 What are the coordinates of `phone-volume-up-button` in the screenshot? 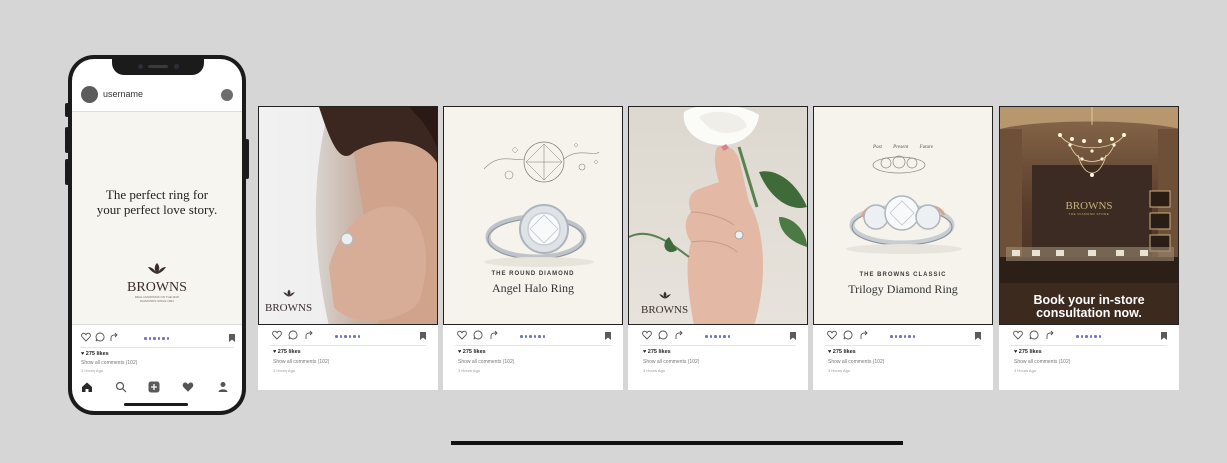 It's located at (67, 140).